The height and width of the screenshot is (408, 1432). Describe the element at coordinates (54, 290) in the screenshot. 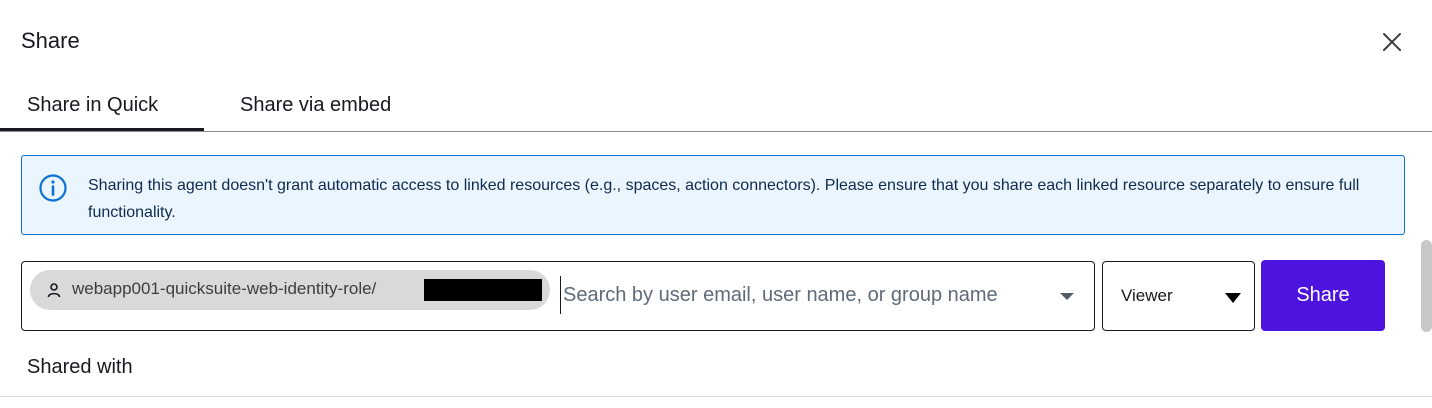

I see `user-icon` at that location.